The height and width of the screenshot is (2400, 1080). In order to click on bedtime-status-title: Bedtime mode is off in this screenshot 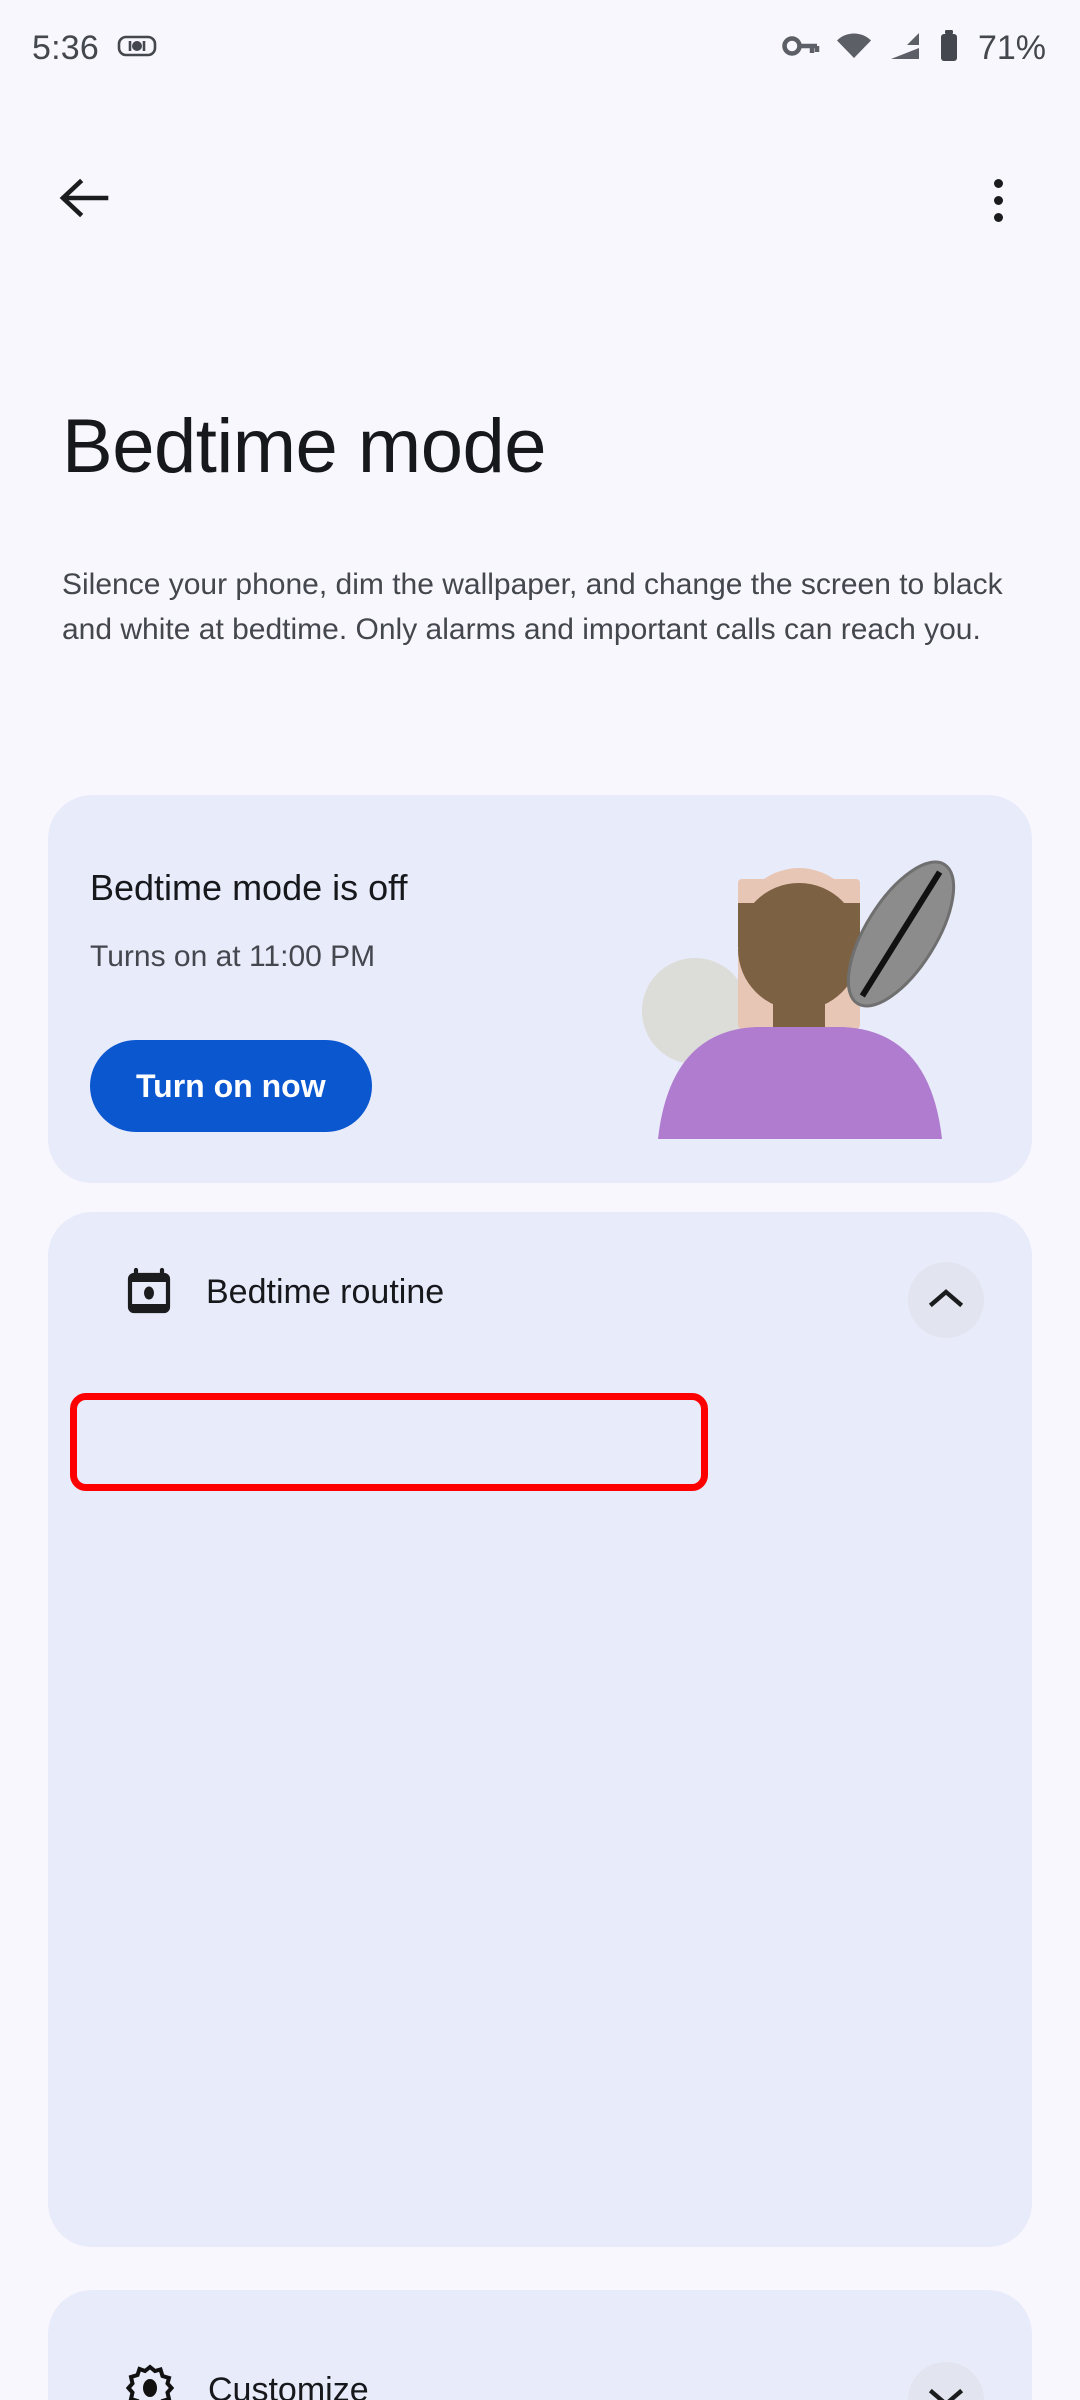, I will do `click(249, 887)`.